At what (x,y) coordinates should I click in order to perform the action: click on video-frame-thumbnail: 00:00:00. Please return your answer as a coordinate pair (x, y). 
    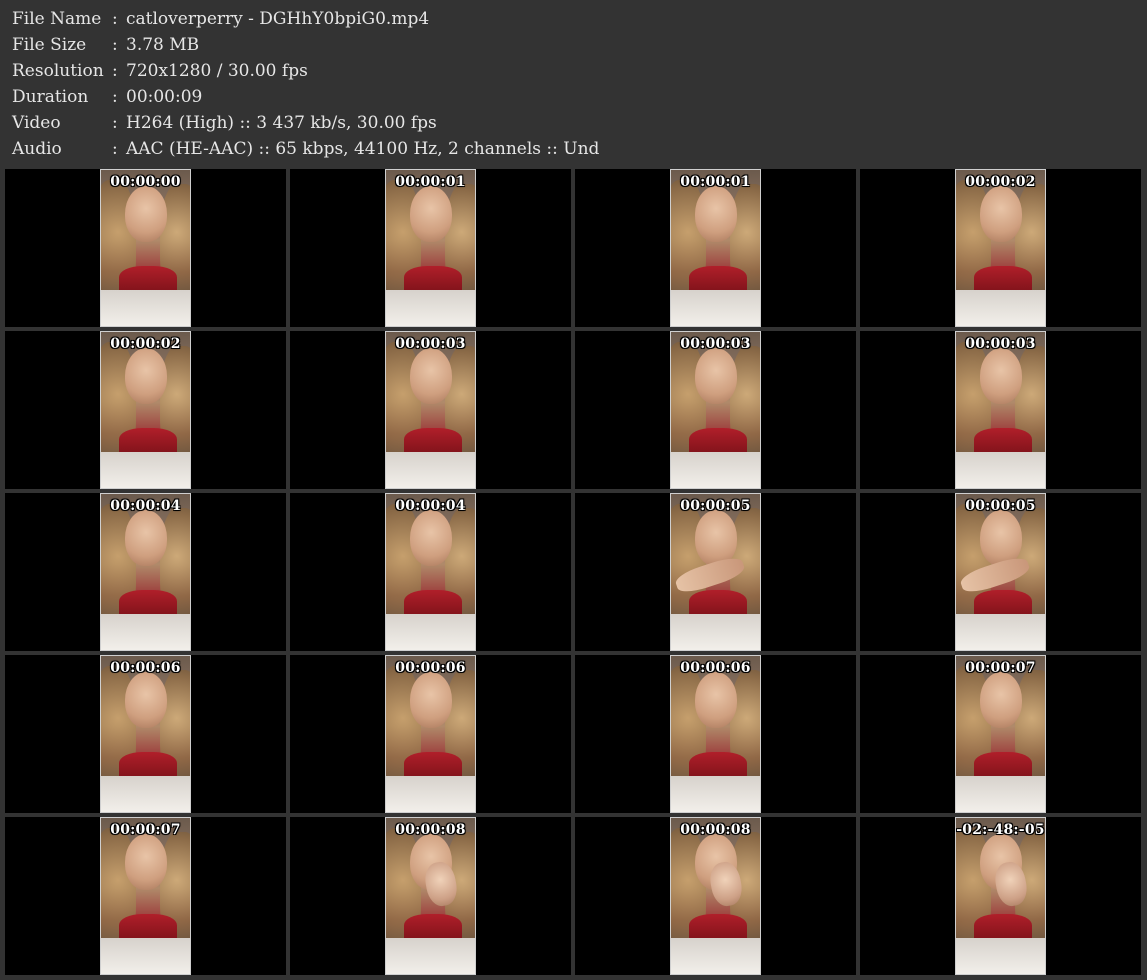
    Looking at the image, I should click on (145, 248).